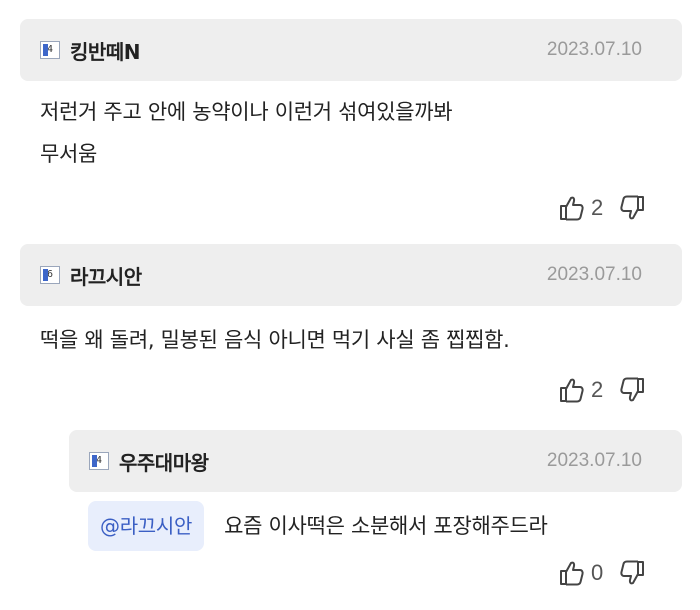  I want to click on reply-author: 우주대마왕, so click(164, 461).